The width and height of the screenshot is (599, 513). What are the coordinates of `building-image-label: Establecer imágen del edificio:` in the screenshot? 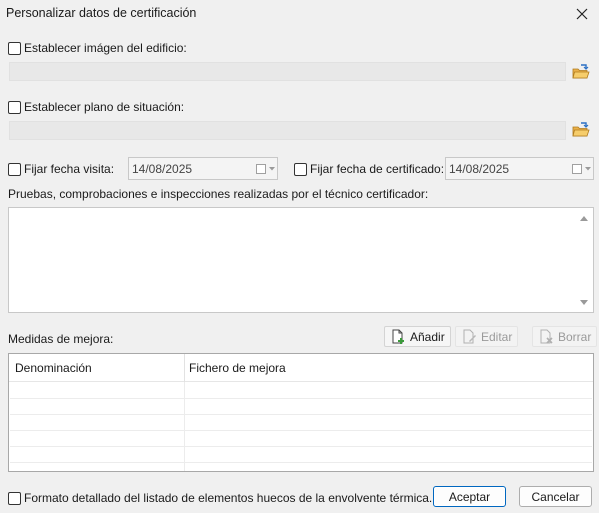 It's located at (105, 48).